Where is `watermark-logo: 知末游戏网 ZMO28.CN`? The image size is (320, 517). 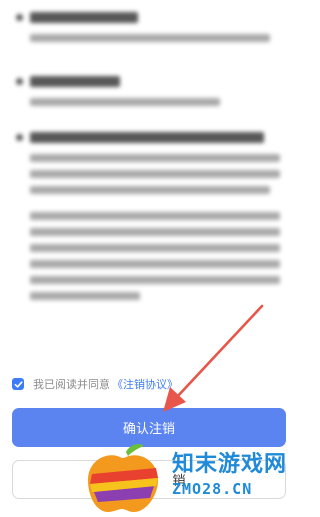
watermark-logo: 知末游戏网 ZMO28.CN is located at coordinates (187, 478).